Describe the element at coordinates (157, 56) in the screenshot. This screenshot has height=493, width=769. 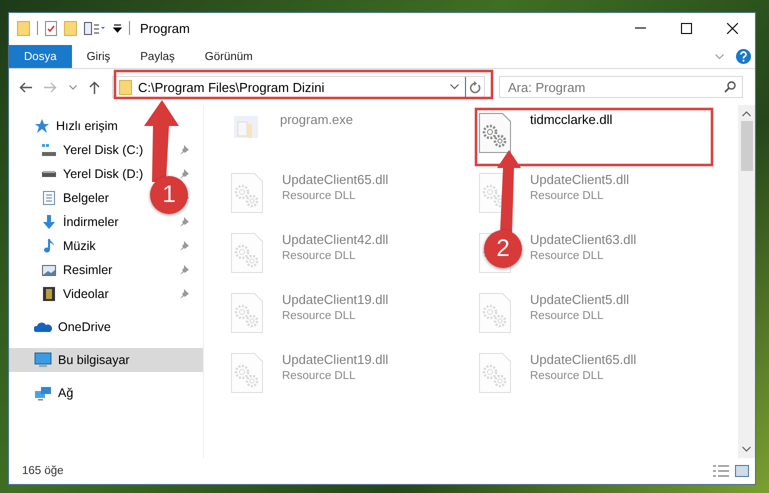
I see `ribbon-tab: Paylaş` at that location.